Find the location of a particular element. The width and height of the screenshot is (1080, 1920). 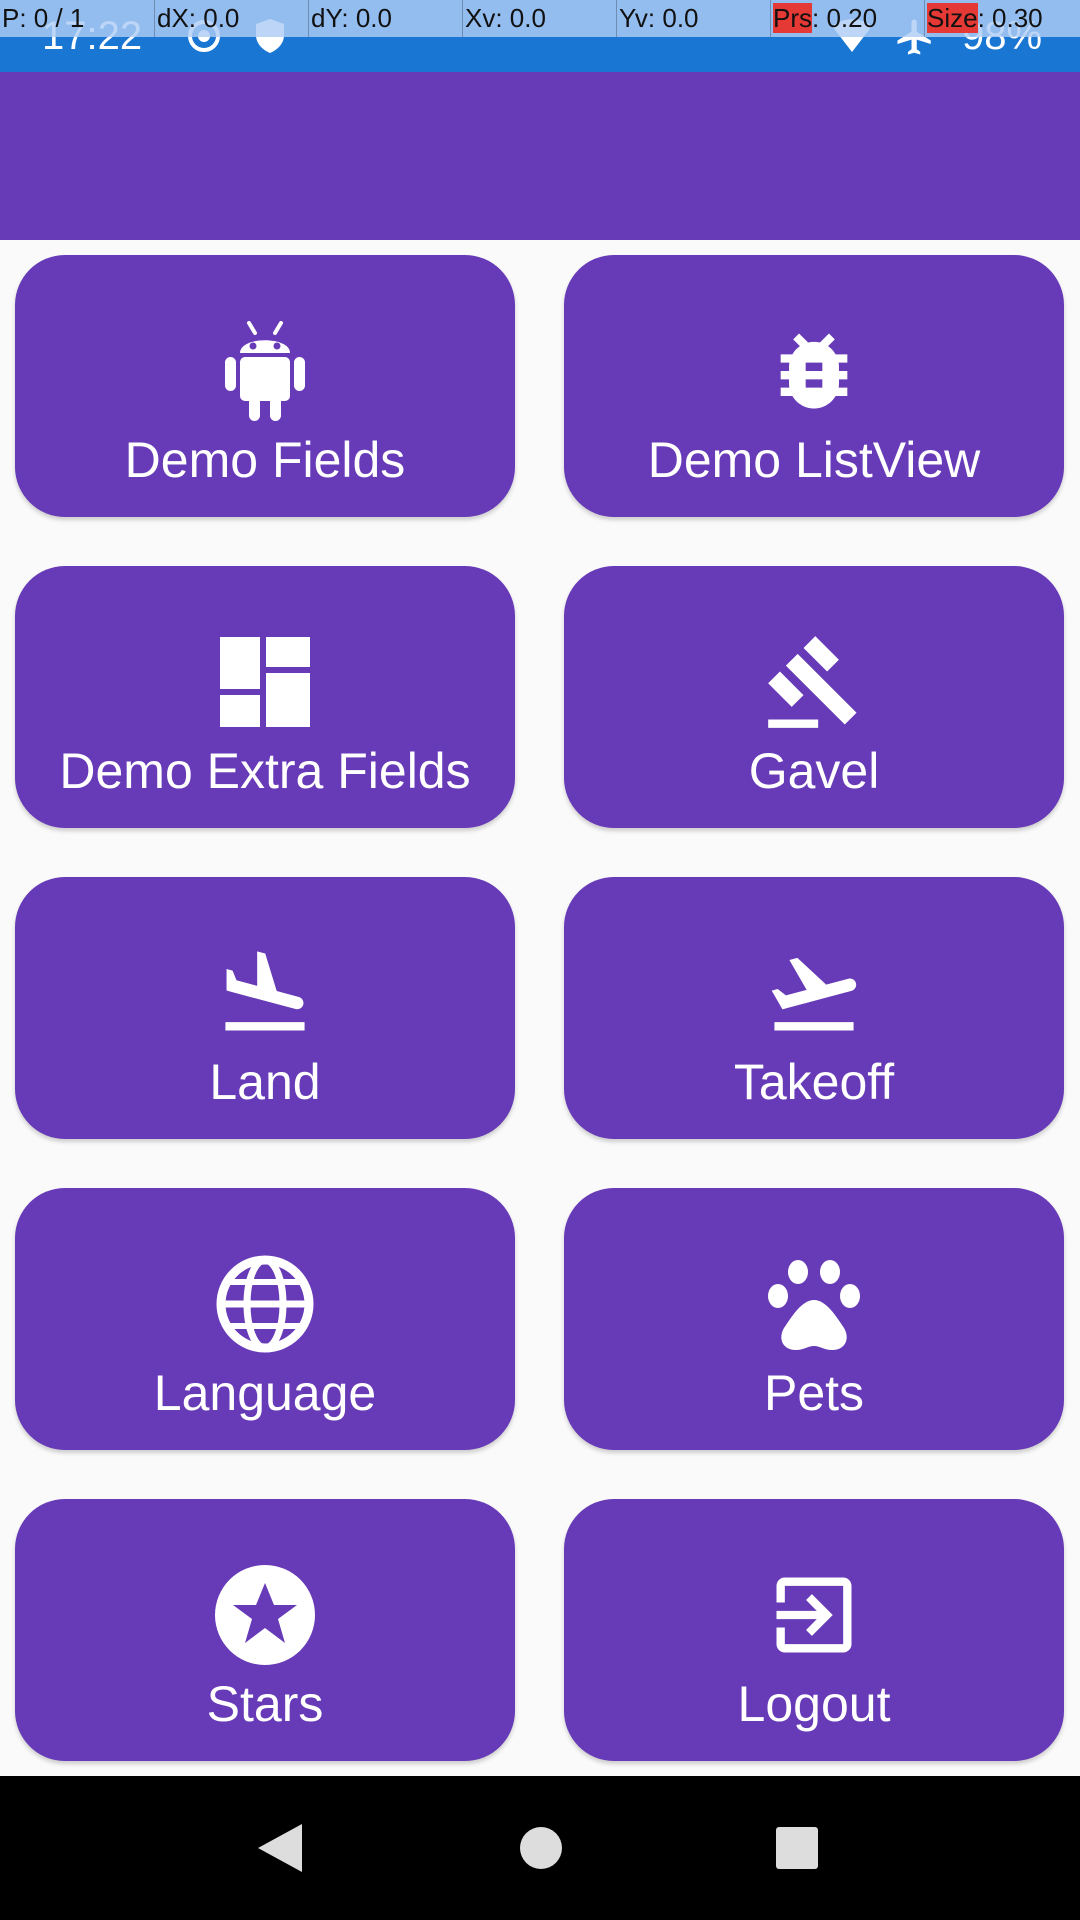

tile-demo-fields: Demo Fields is located at coordinates (265, 386).